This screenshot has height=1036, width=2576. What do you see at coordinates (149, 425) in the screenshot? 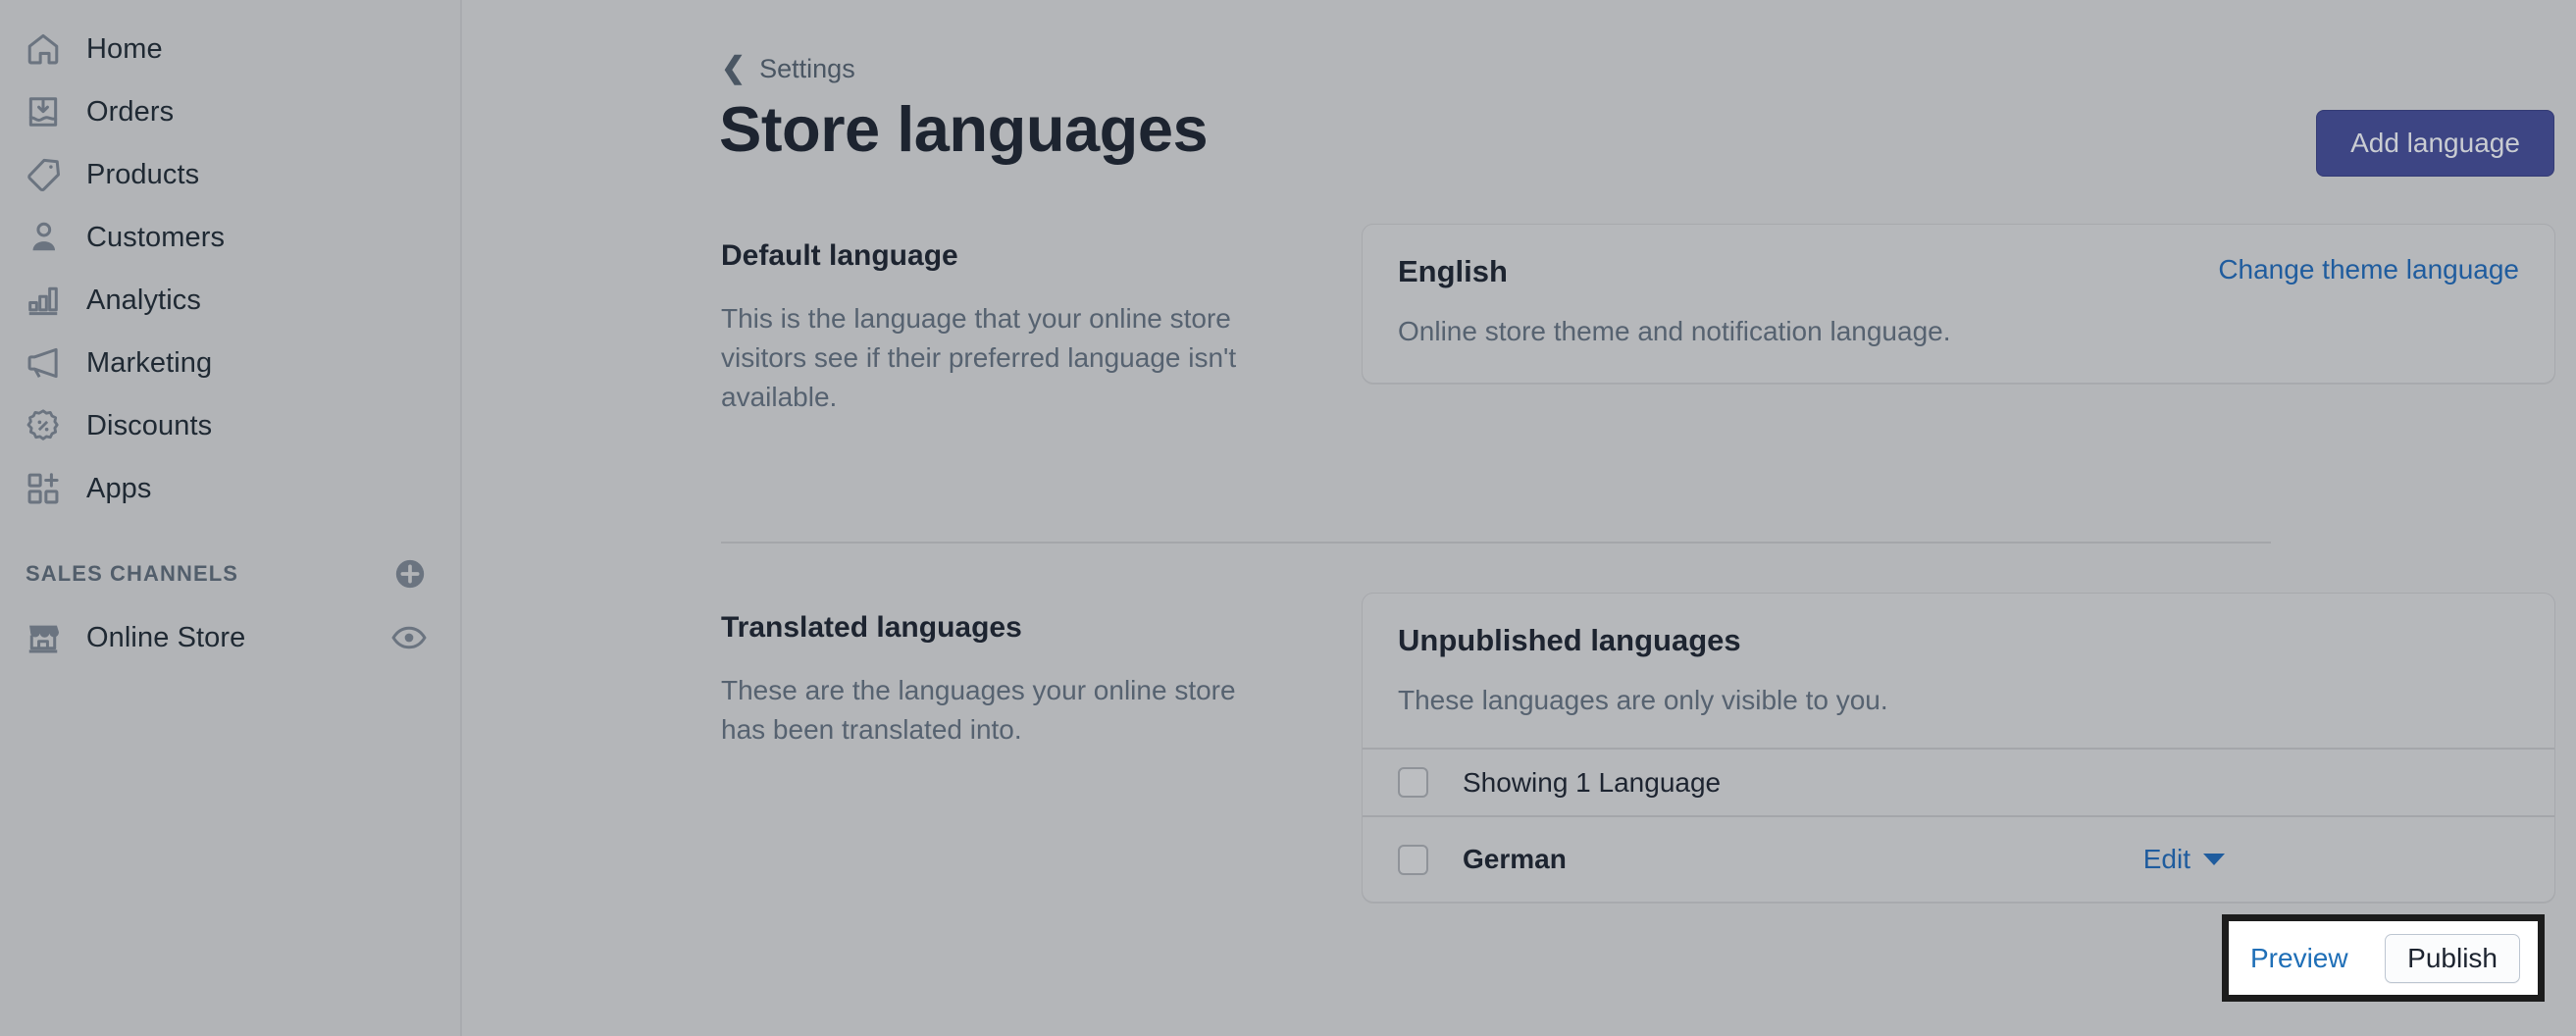
I see `sidebar-item-label: Discounts` at bounding box center [149, 425].